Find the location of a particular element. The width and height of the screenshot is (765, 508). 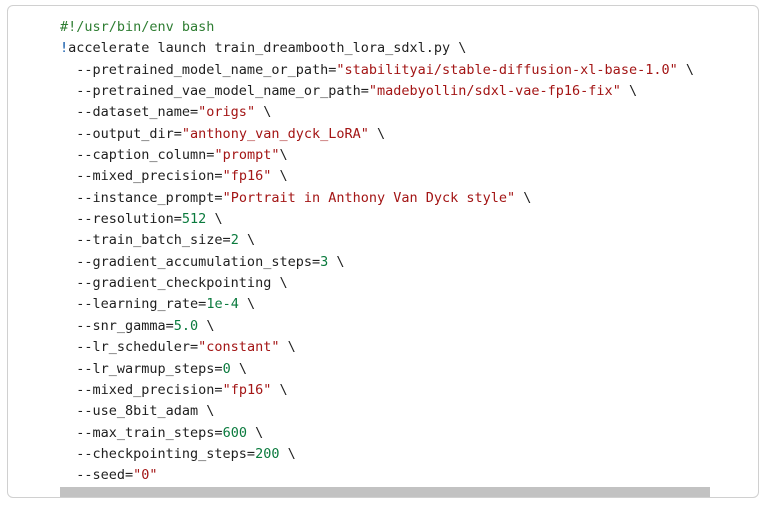

code-line: --max_train_steps=600 \ is located at coordinates (377, 433).